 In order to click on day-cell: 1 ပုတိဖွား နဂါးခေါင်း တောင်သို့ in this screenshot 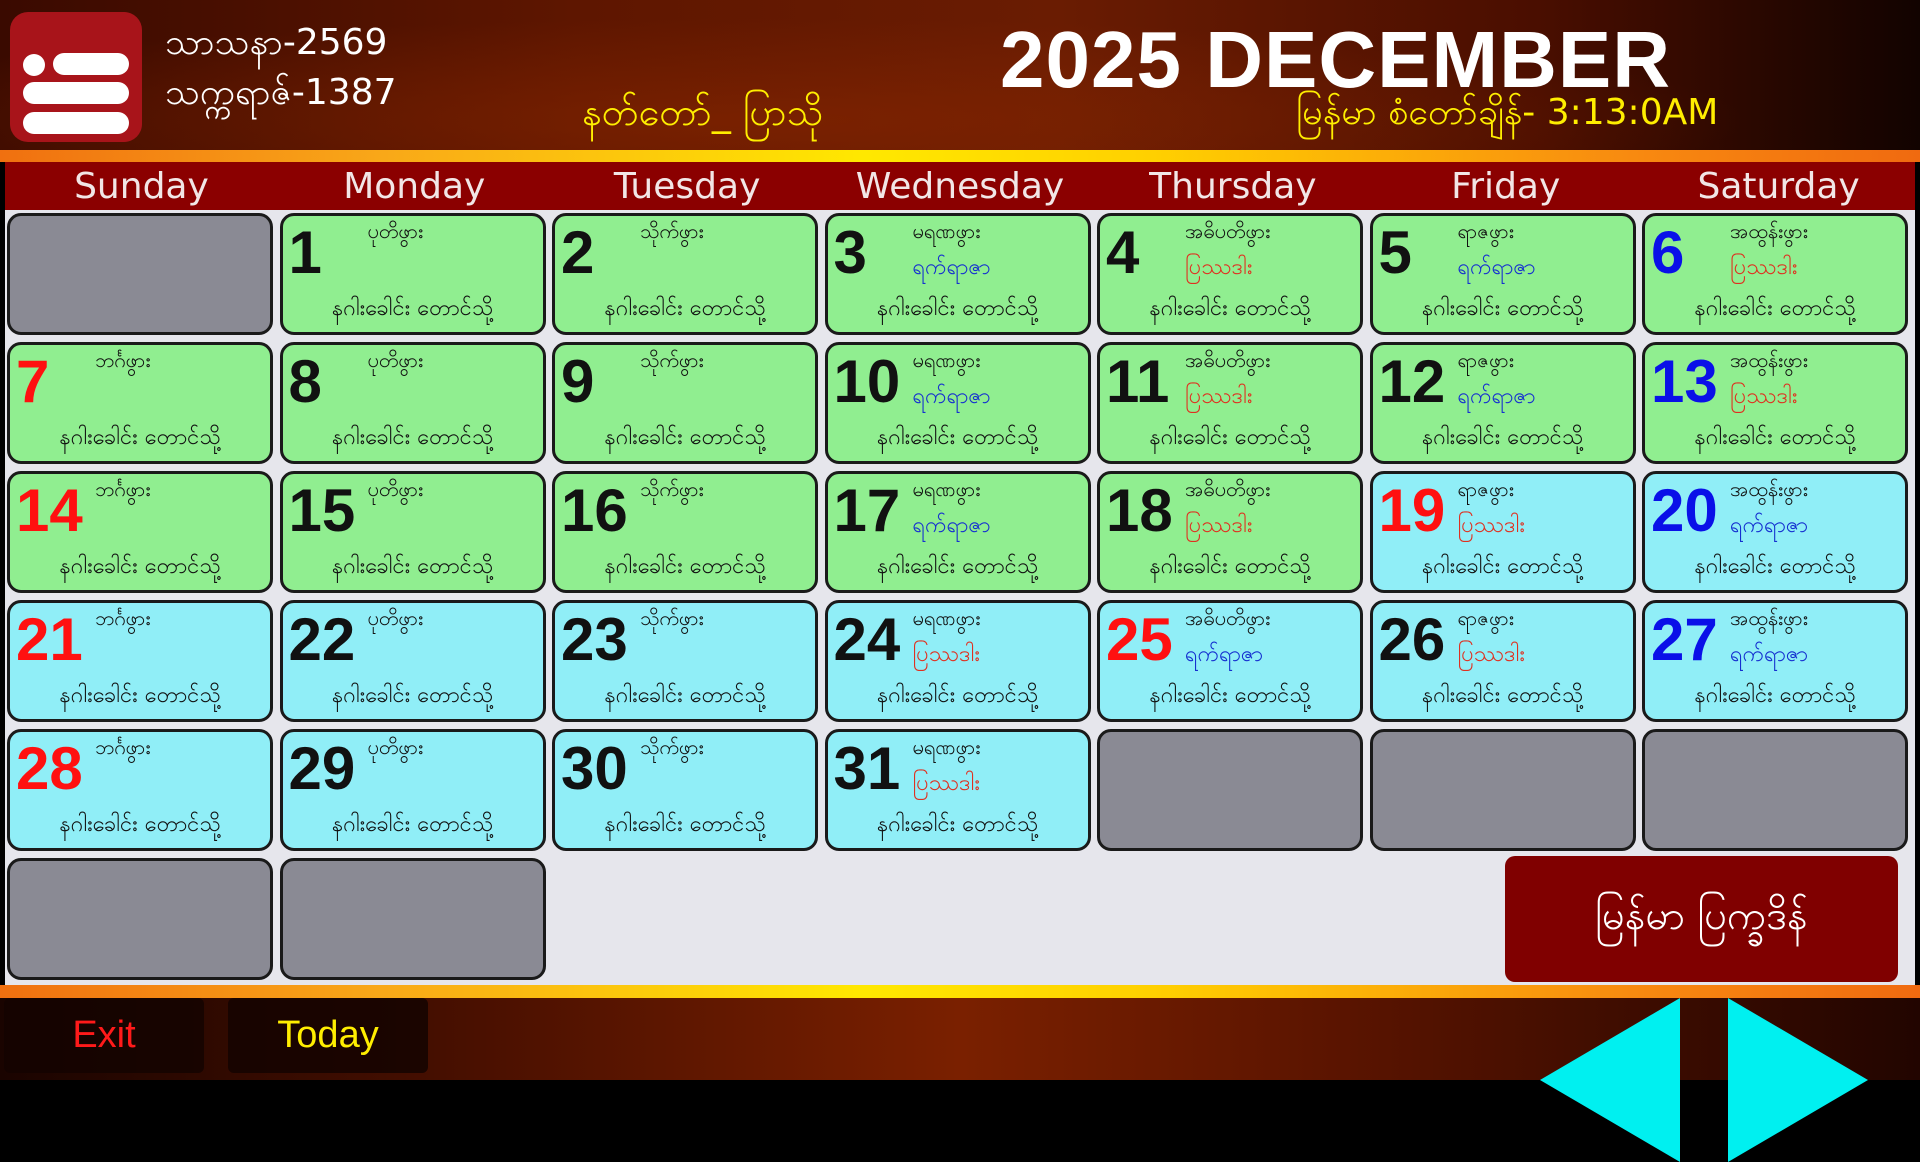, I will do `click(412, 274)`.